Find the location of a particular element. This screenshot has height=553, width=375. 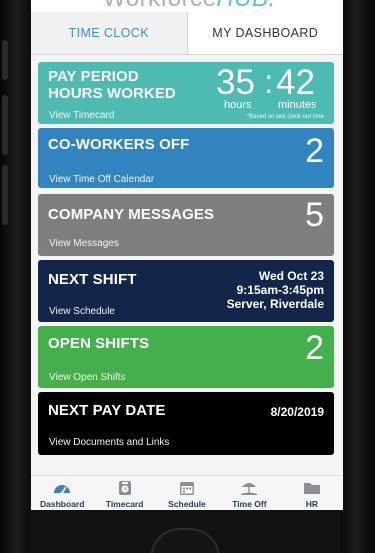

pay-period-title-line1: PAY PERIOD is located at coordinates (93, 76).